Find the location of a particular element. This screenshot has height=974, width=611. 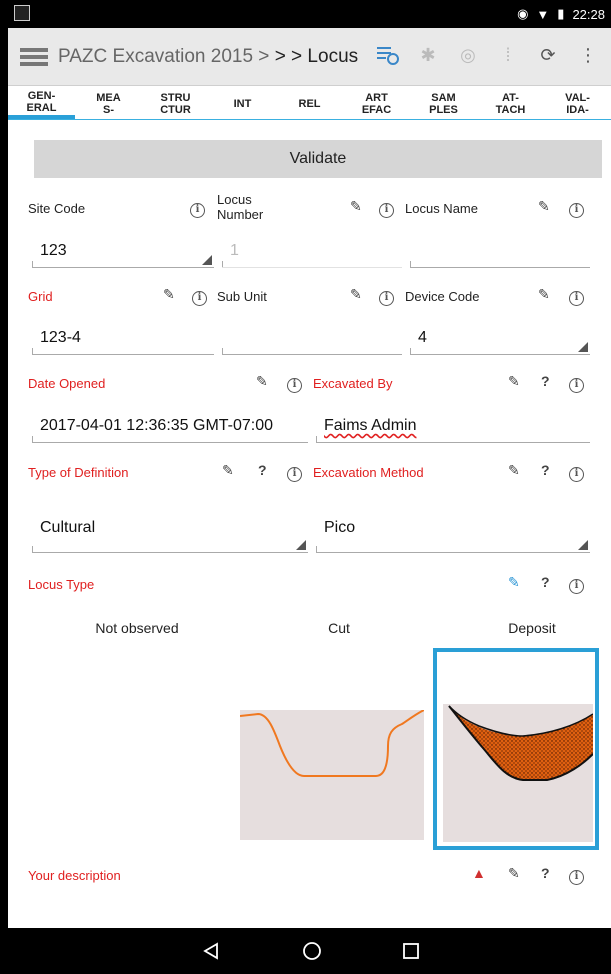

tracking-icon: ⁞ is located at coordinates (508, 55).